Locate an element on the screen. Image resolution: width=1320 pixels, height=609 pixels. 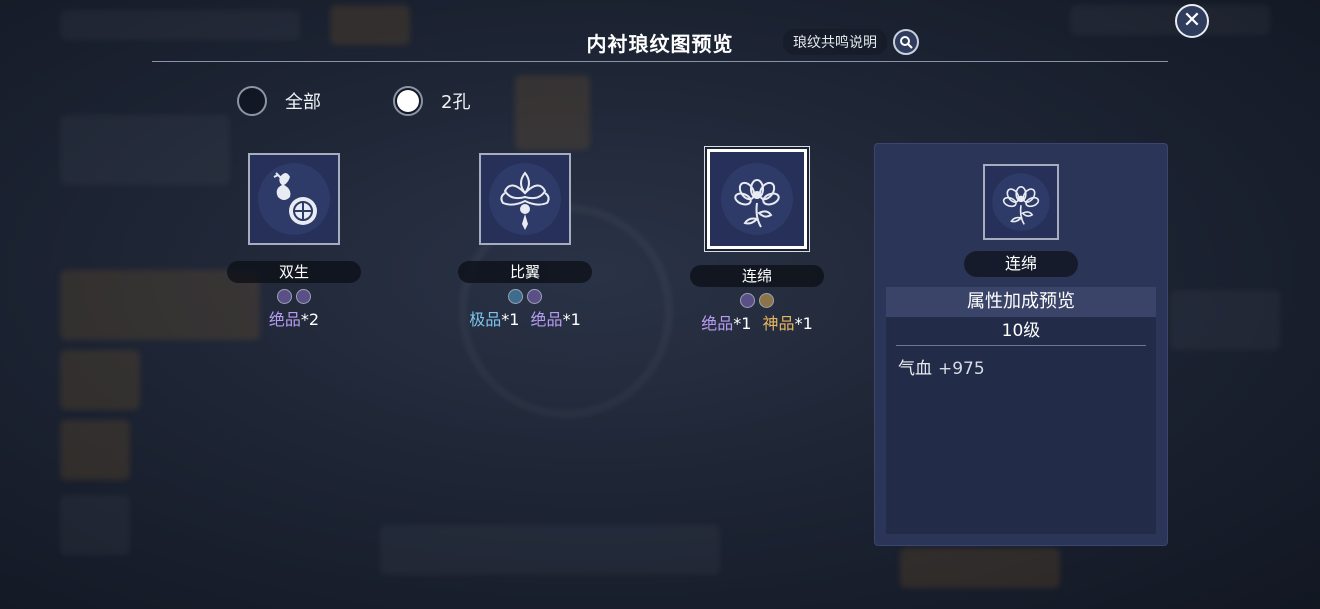
pattern-card-biyi: 比翼 极品*1 绝品*1 is located at coordinates (525, 241).